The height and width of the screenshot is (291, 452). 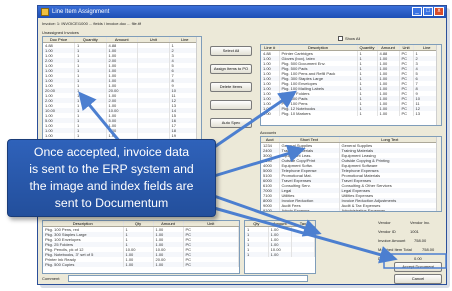 I want to click on vendor-label: Vendor, so click(x=384, y=222).